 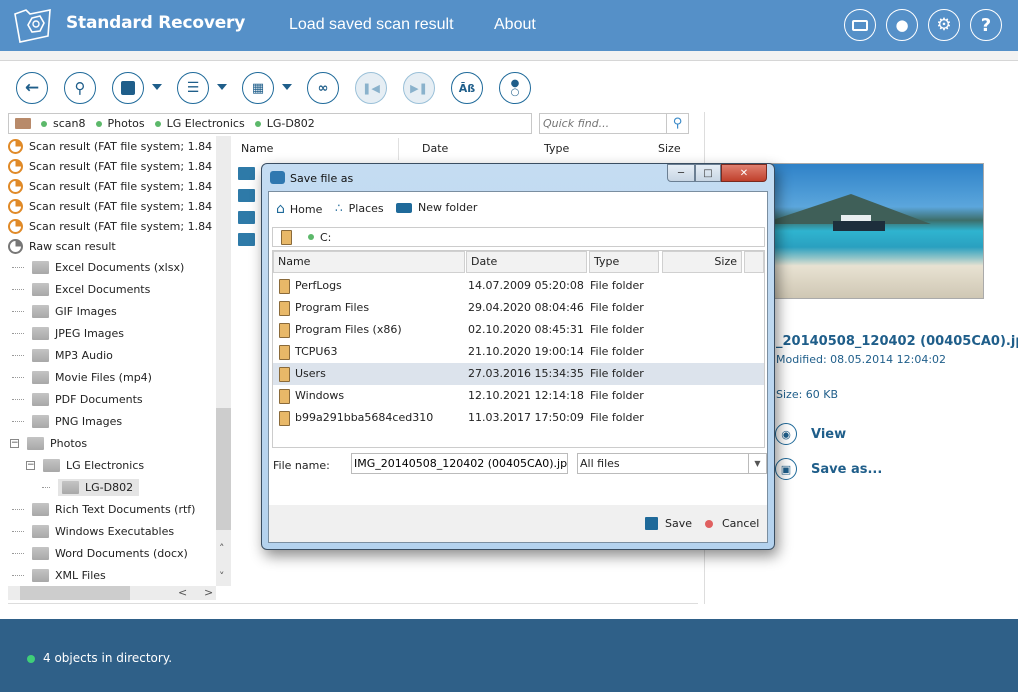 I want to click on screens-button, so click(x=860, y=25).